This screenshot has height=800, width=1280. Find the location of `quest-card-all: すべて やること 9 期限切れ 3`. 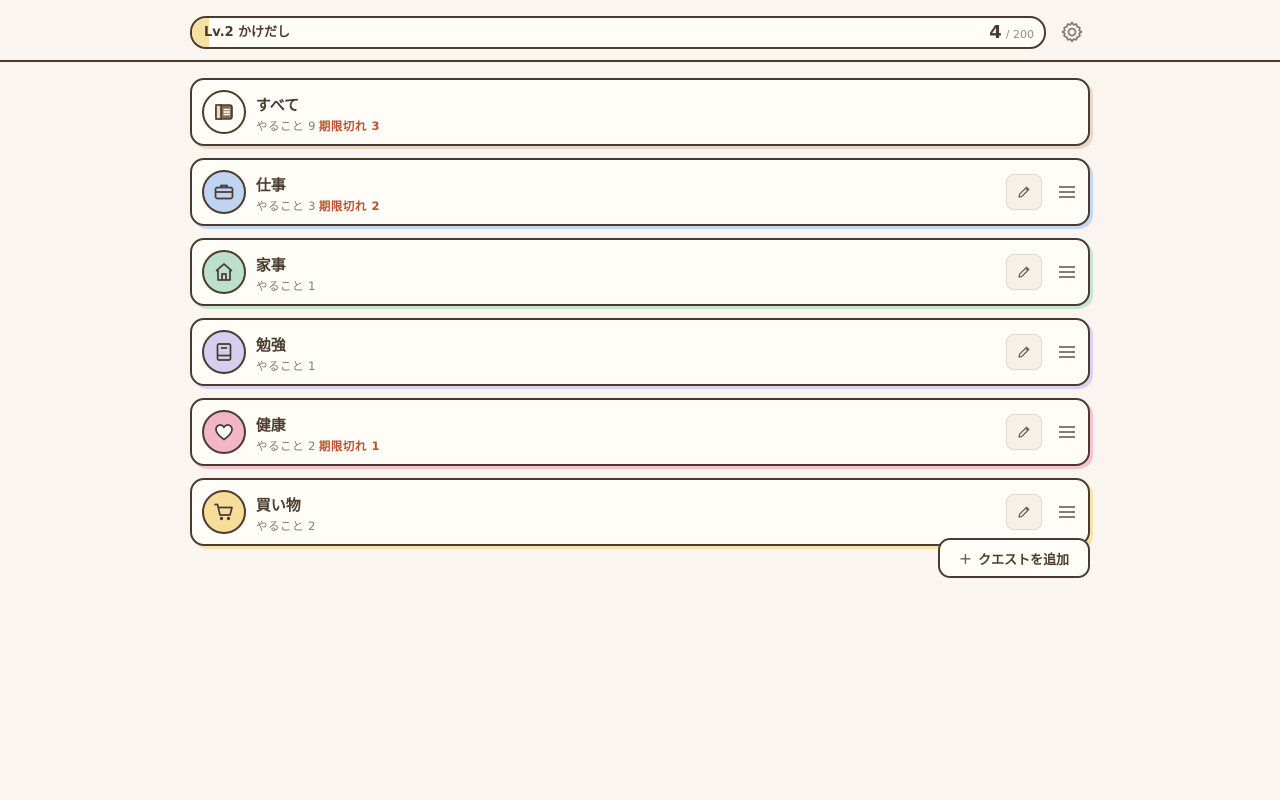

quest-card-all: すべて やること 9 期限切れ 3 is located at coordinates (640, 112).